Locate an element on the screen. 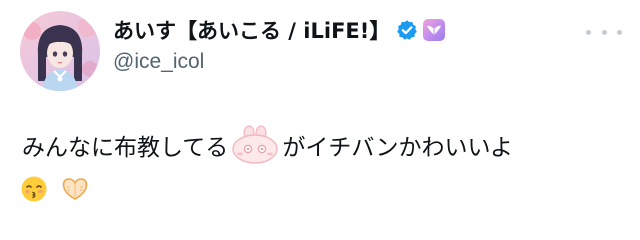  author-name-row: あいす【あいこる / iLiFE!】 is located at coordinates (279, 30).